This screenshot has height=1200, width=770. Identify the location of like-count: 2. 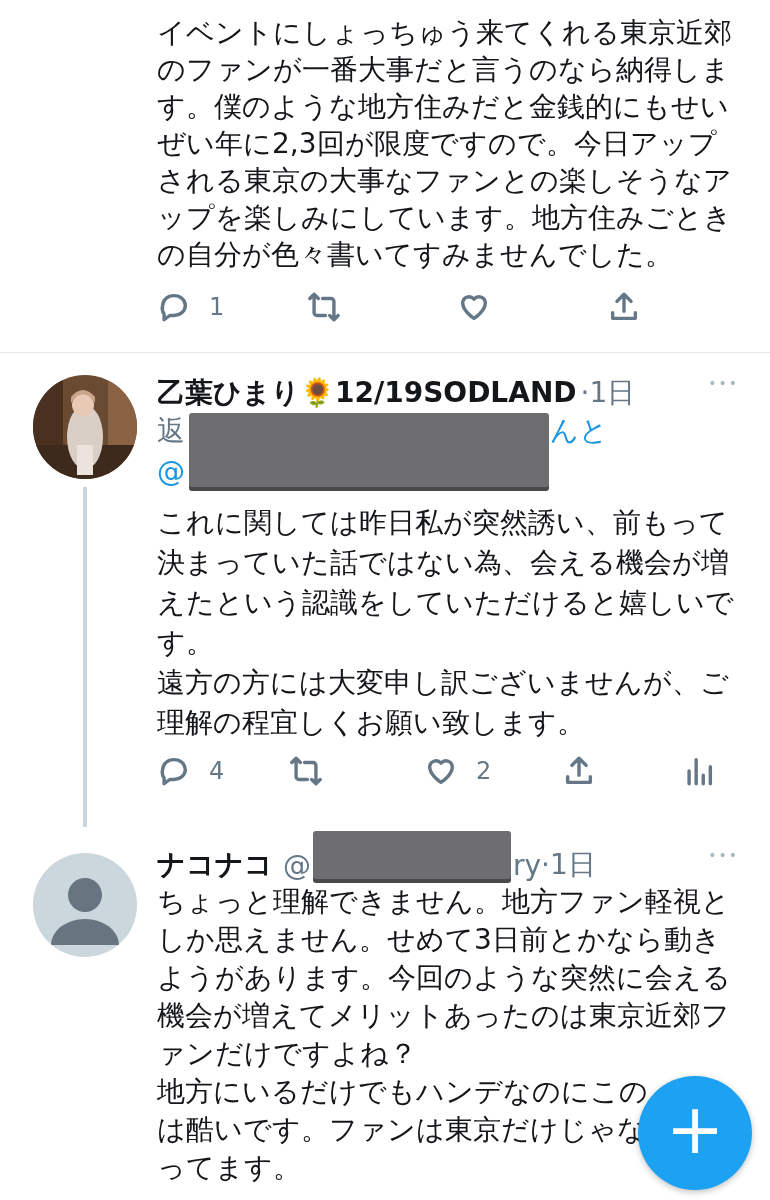
(484, 771).